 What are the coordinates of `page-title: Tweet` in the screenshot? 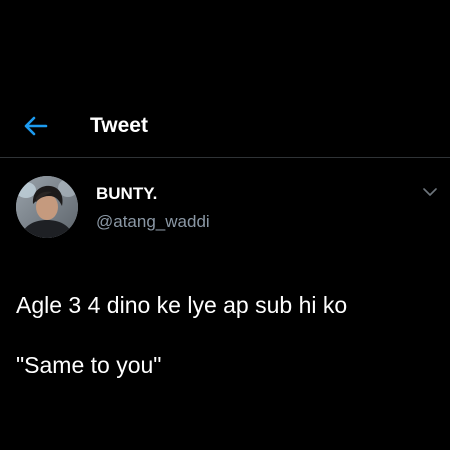 It's located at (119, 125).